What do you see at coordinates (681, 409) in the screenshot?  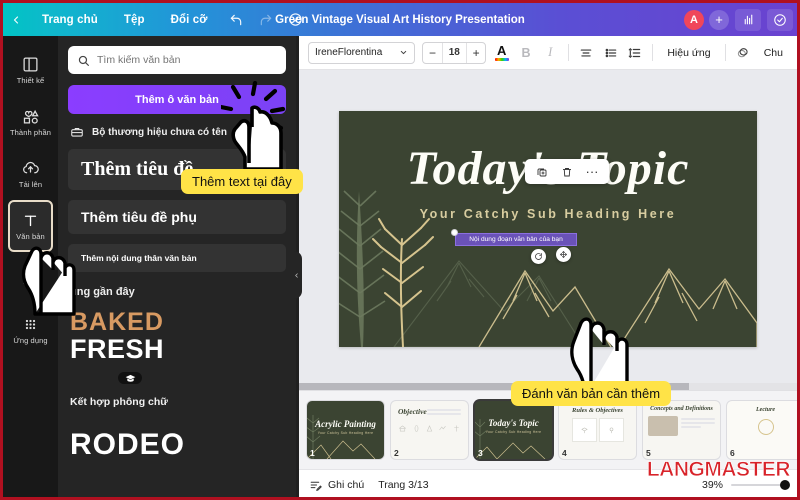 I see `thumbnail-title: Concepts and Definitions` at bounding box center [681, 409].